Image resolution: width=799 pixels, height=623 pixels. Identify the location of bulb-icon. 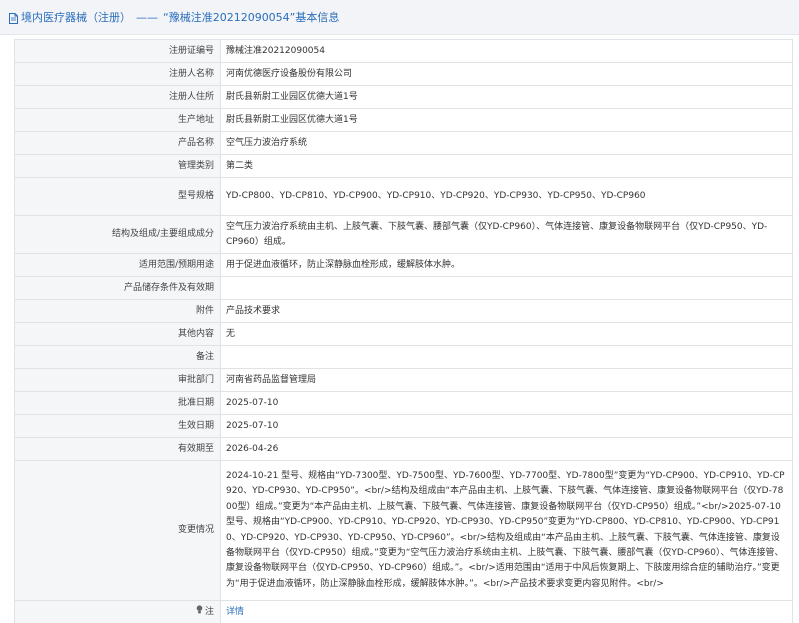
(199, 612).